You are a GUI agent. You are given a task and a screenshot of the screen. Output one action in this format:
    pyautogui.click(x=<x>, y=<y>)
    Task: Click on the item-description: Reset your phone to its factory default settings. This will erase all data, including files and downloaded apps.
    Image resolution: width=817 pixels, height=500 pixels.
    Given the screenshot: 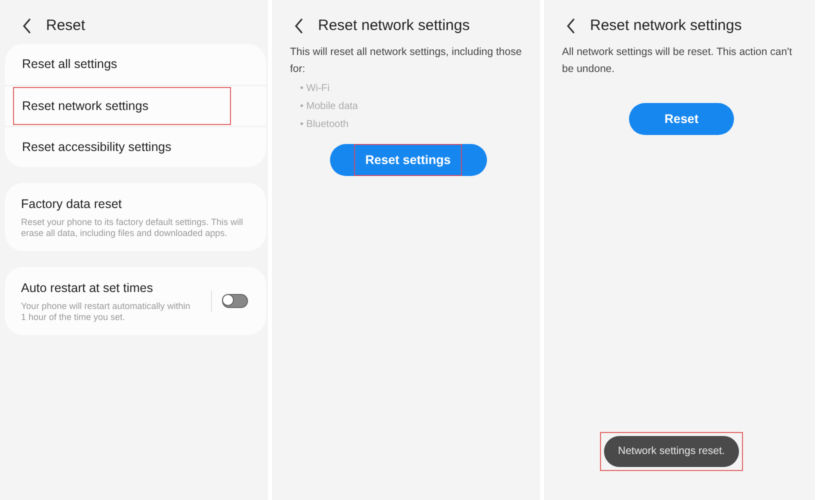 What is the action you would take?
    pyautogui.click(x=132, y=227)
    